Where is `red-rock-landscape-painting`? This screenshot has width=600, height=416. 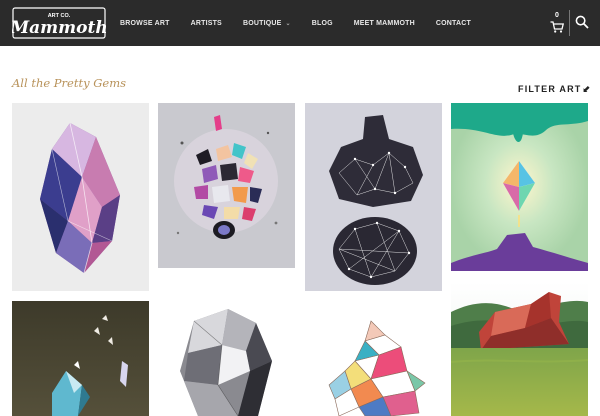
red-rock-landscape-painting is located at coordinates (519, 349).